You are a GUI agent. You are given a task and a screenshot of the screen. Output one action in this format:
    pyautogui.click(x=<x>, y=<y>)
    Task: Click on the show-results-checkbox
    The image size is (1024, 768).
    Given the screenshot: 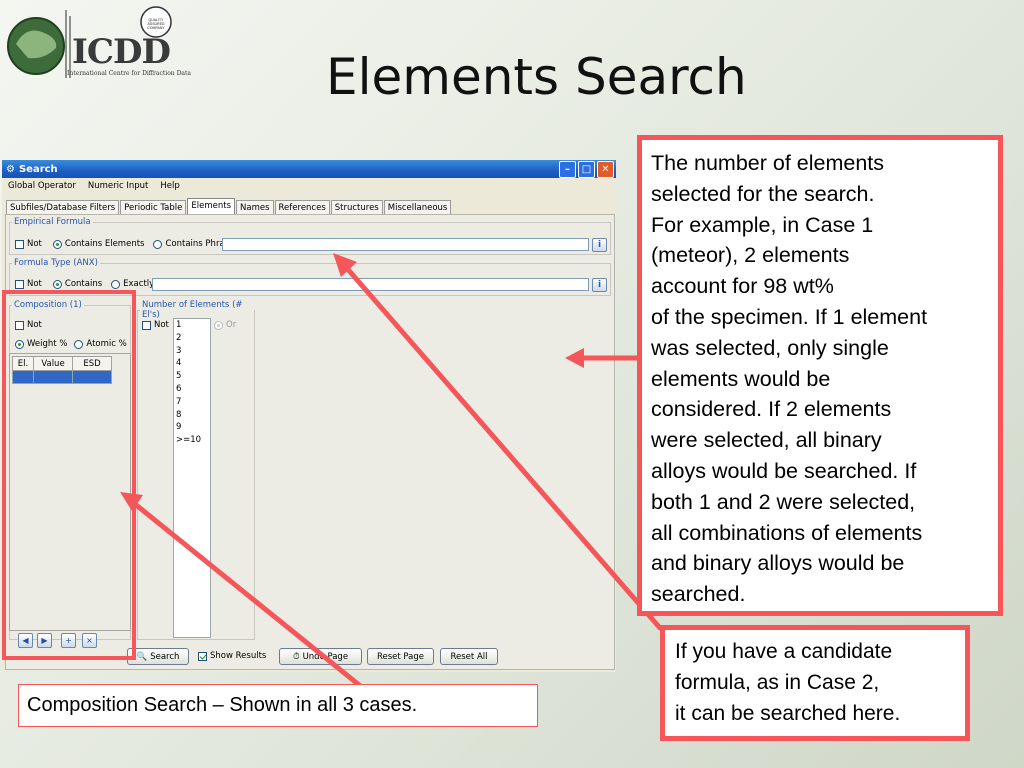 What is the action you would take?
    pyautogui.click(x=202, y=656)
    